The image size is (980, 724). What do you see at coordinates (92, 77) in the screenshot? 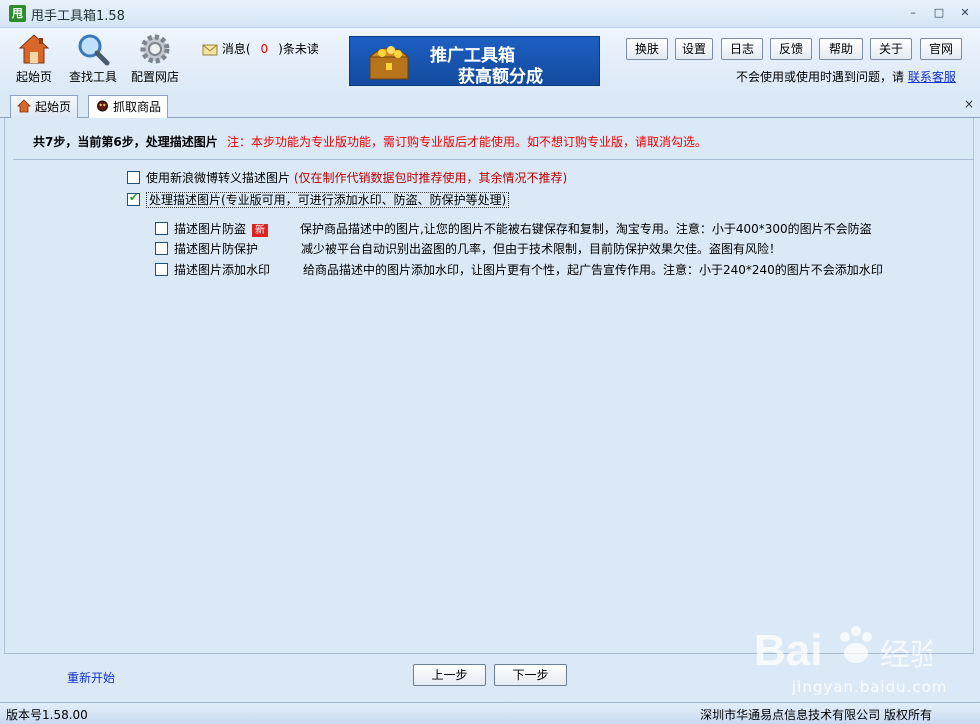
I see `search-tool-label: 查找工具` at bounding box center [92, 77].